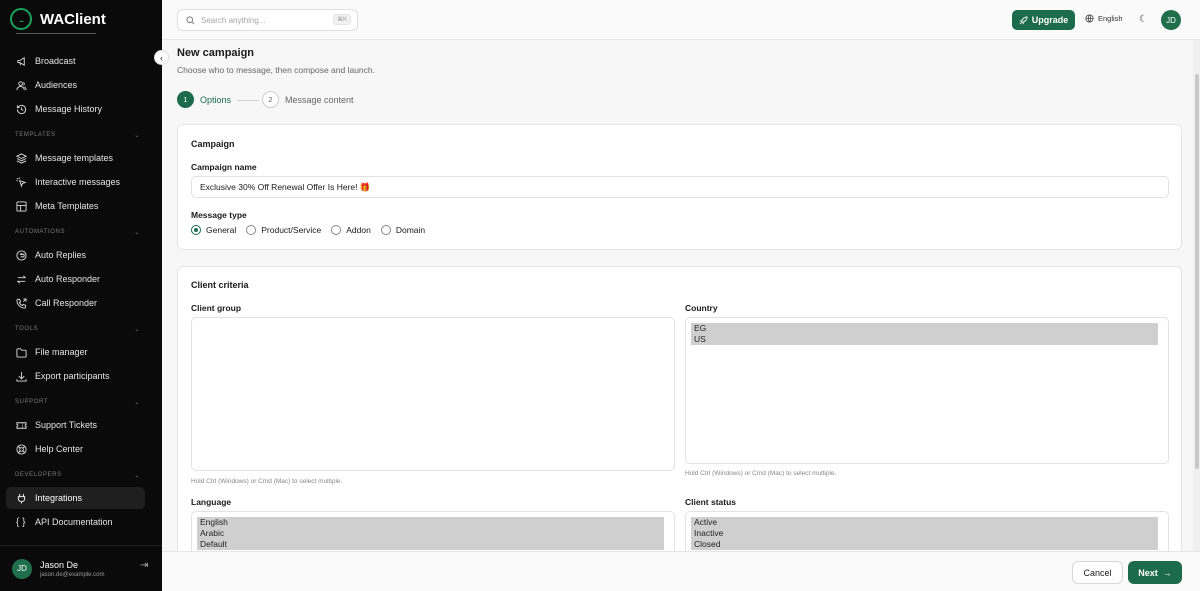 The image size is (1200, 591). Describe the element at coordinates (430, 522) in the screenshot. I see `select-option: English` at that location.